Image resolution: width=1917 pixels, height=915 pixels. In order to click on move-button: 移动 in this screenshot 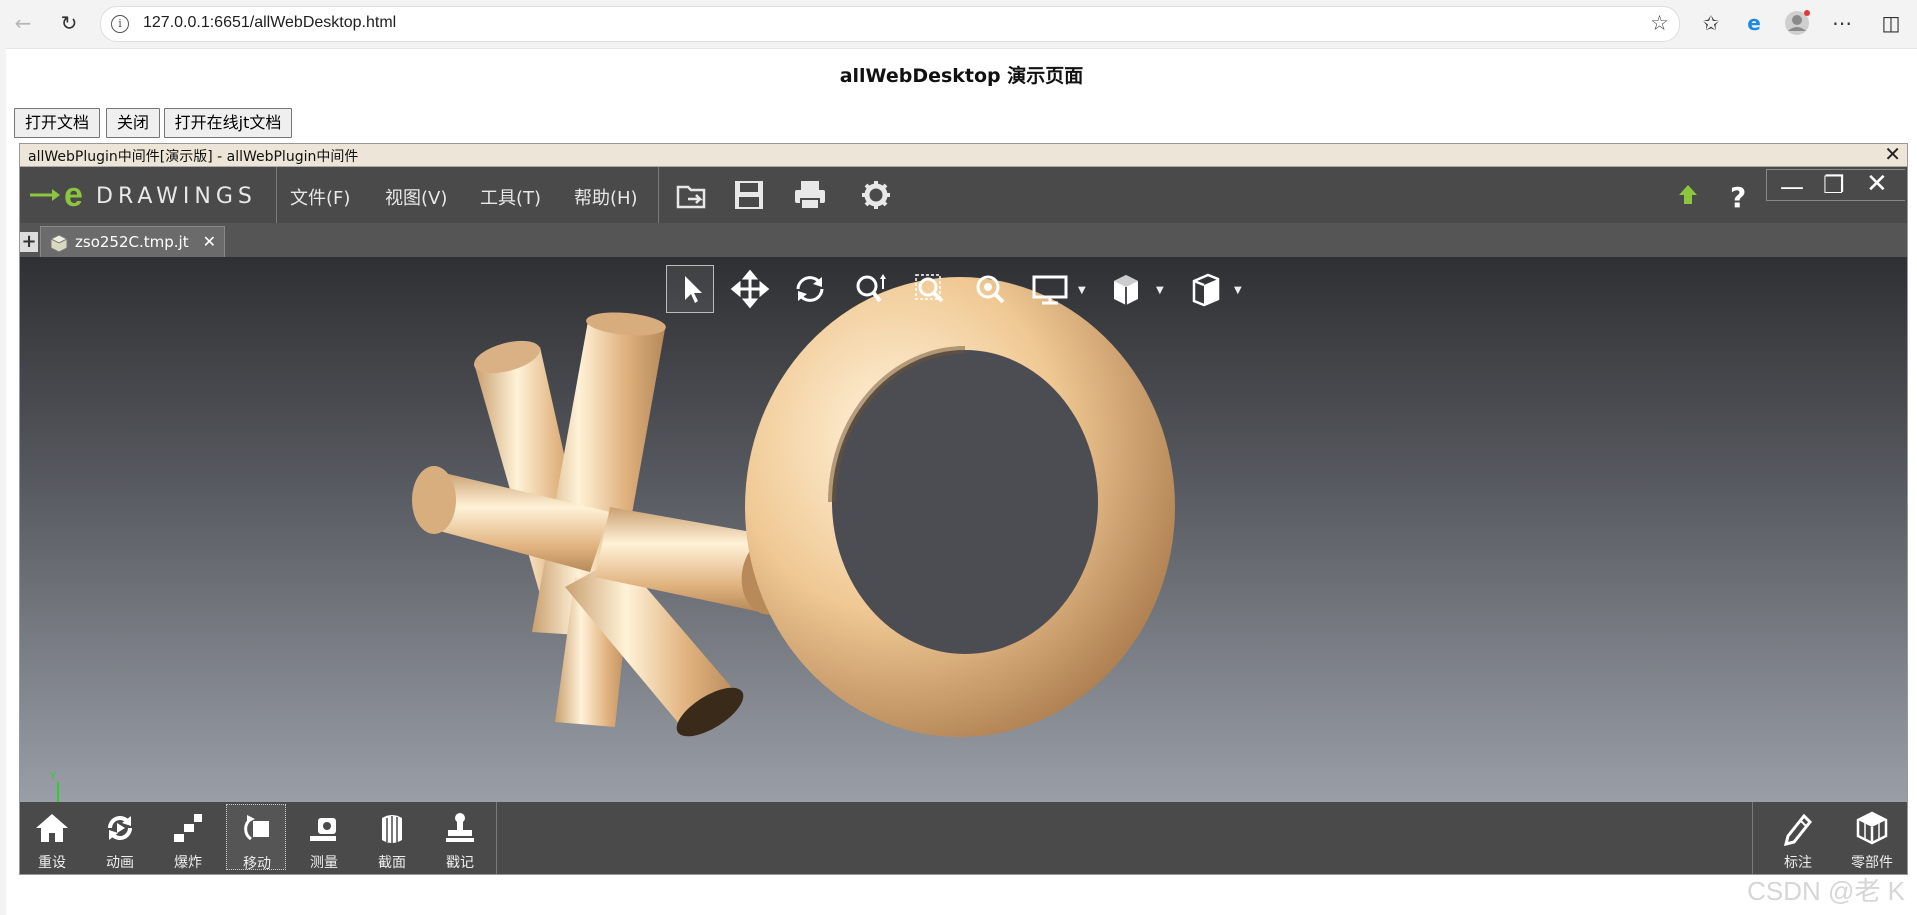, I will do `click(256, 838)`.